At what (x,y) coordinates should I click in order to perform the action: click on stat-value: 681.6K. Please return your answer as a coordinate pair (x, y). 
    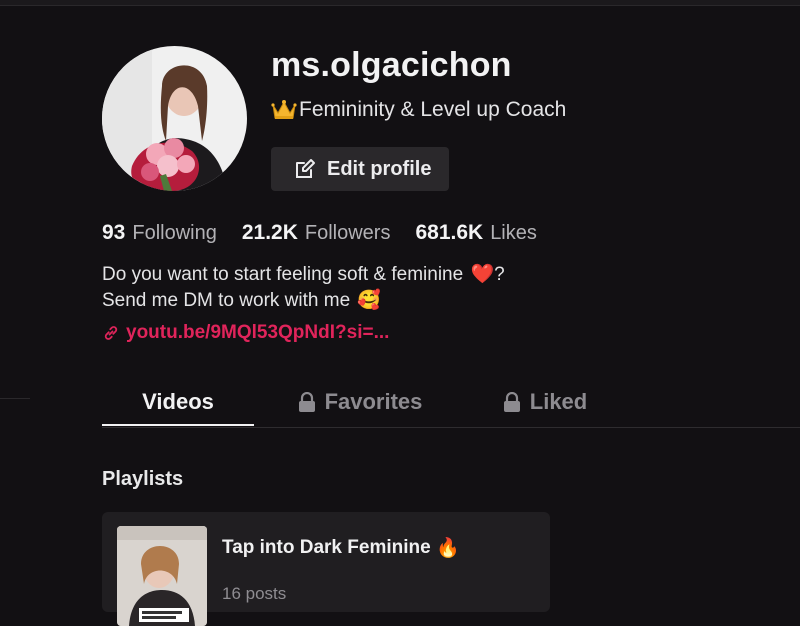
    Looking at the image, I should click on (449, 232).